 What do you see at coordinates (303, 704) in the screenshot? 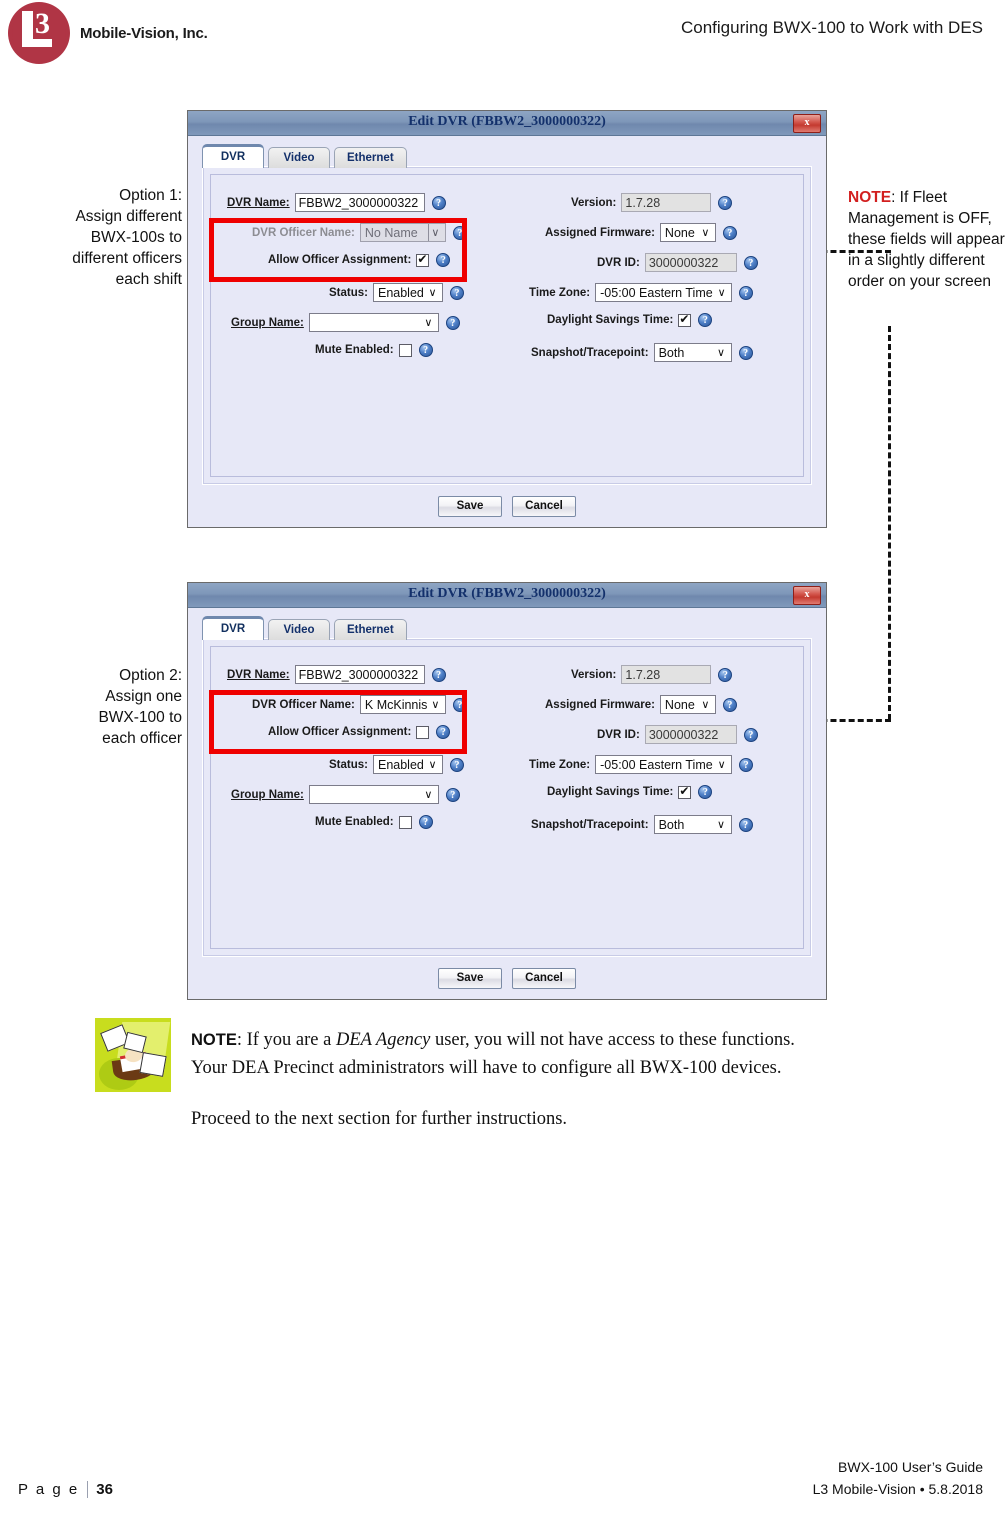
I see `label-dvr-officer-name: DVR Officer Name:` at bounding box center [303, 704].